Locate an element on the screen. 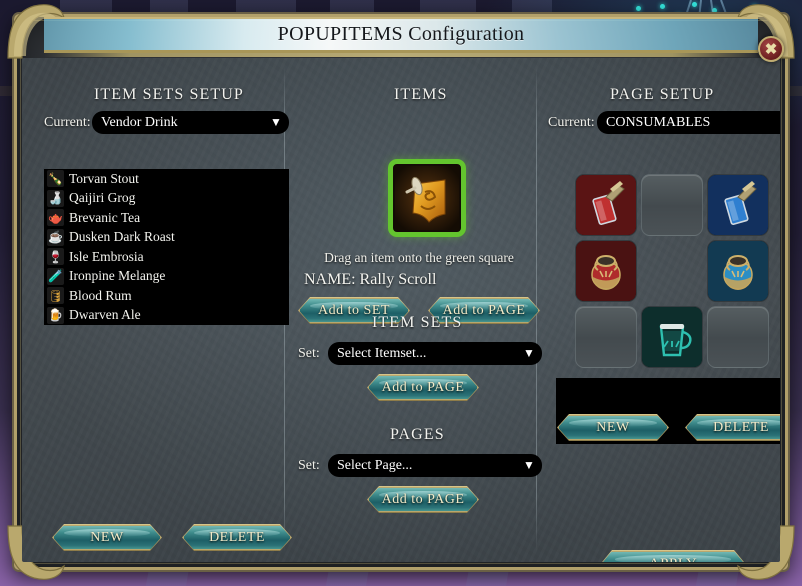  list-item-label: Blood Rum is located at coordinates (100, 295).